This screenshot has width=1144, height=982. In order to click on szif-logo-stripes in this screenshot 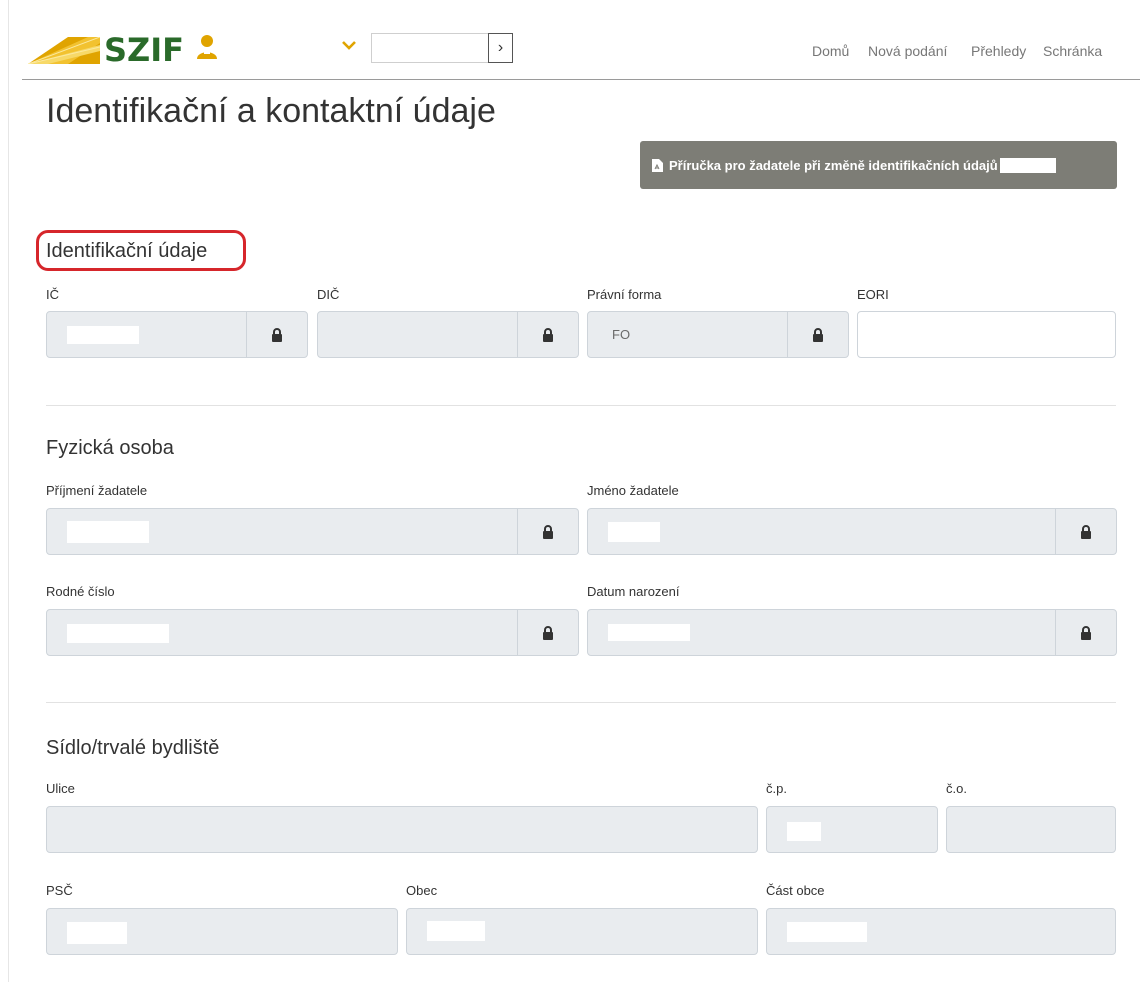, I will do `click(64, 50)`.